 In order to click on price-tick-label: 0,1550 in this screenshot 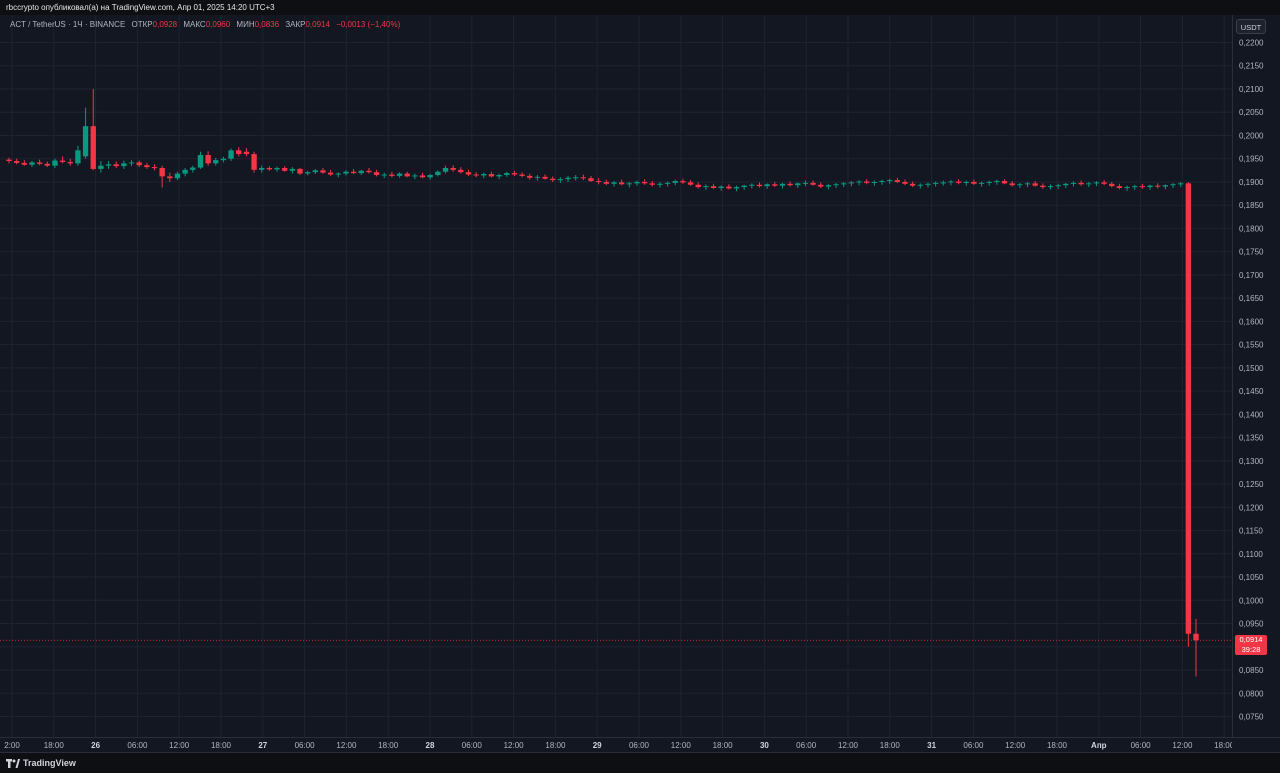, I will do `click(1251, 345)`.